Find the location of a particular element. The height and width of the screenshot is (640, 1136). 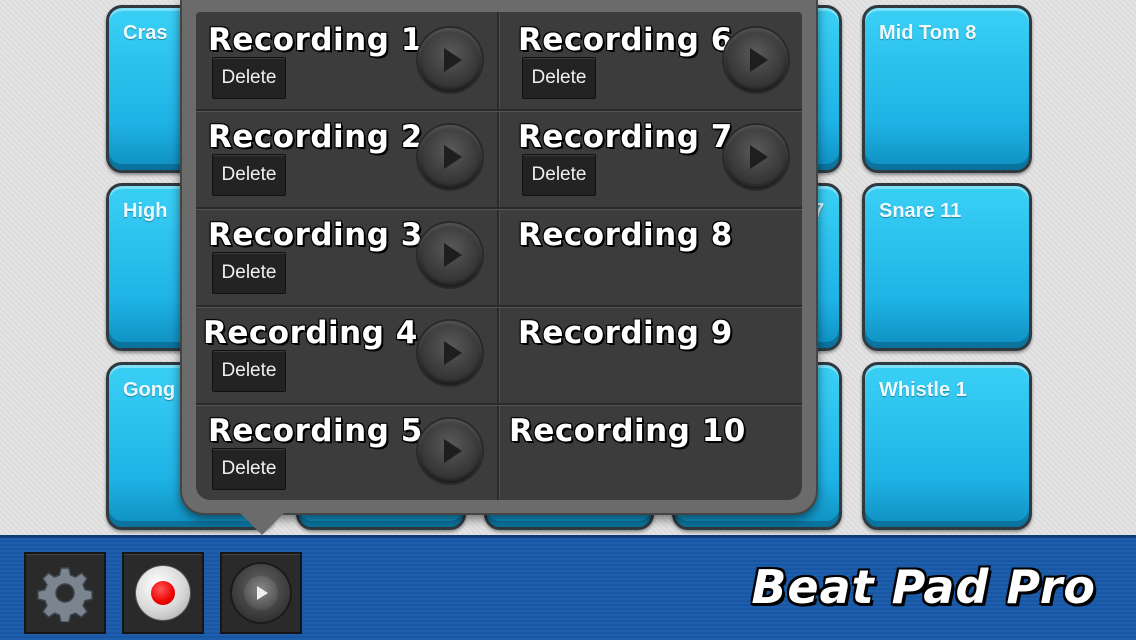

pad-snare: Snare 11 is located at coordinates (947, 267).